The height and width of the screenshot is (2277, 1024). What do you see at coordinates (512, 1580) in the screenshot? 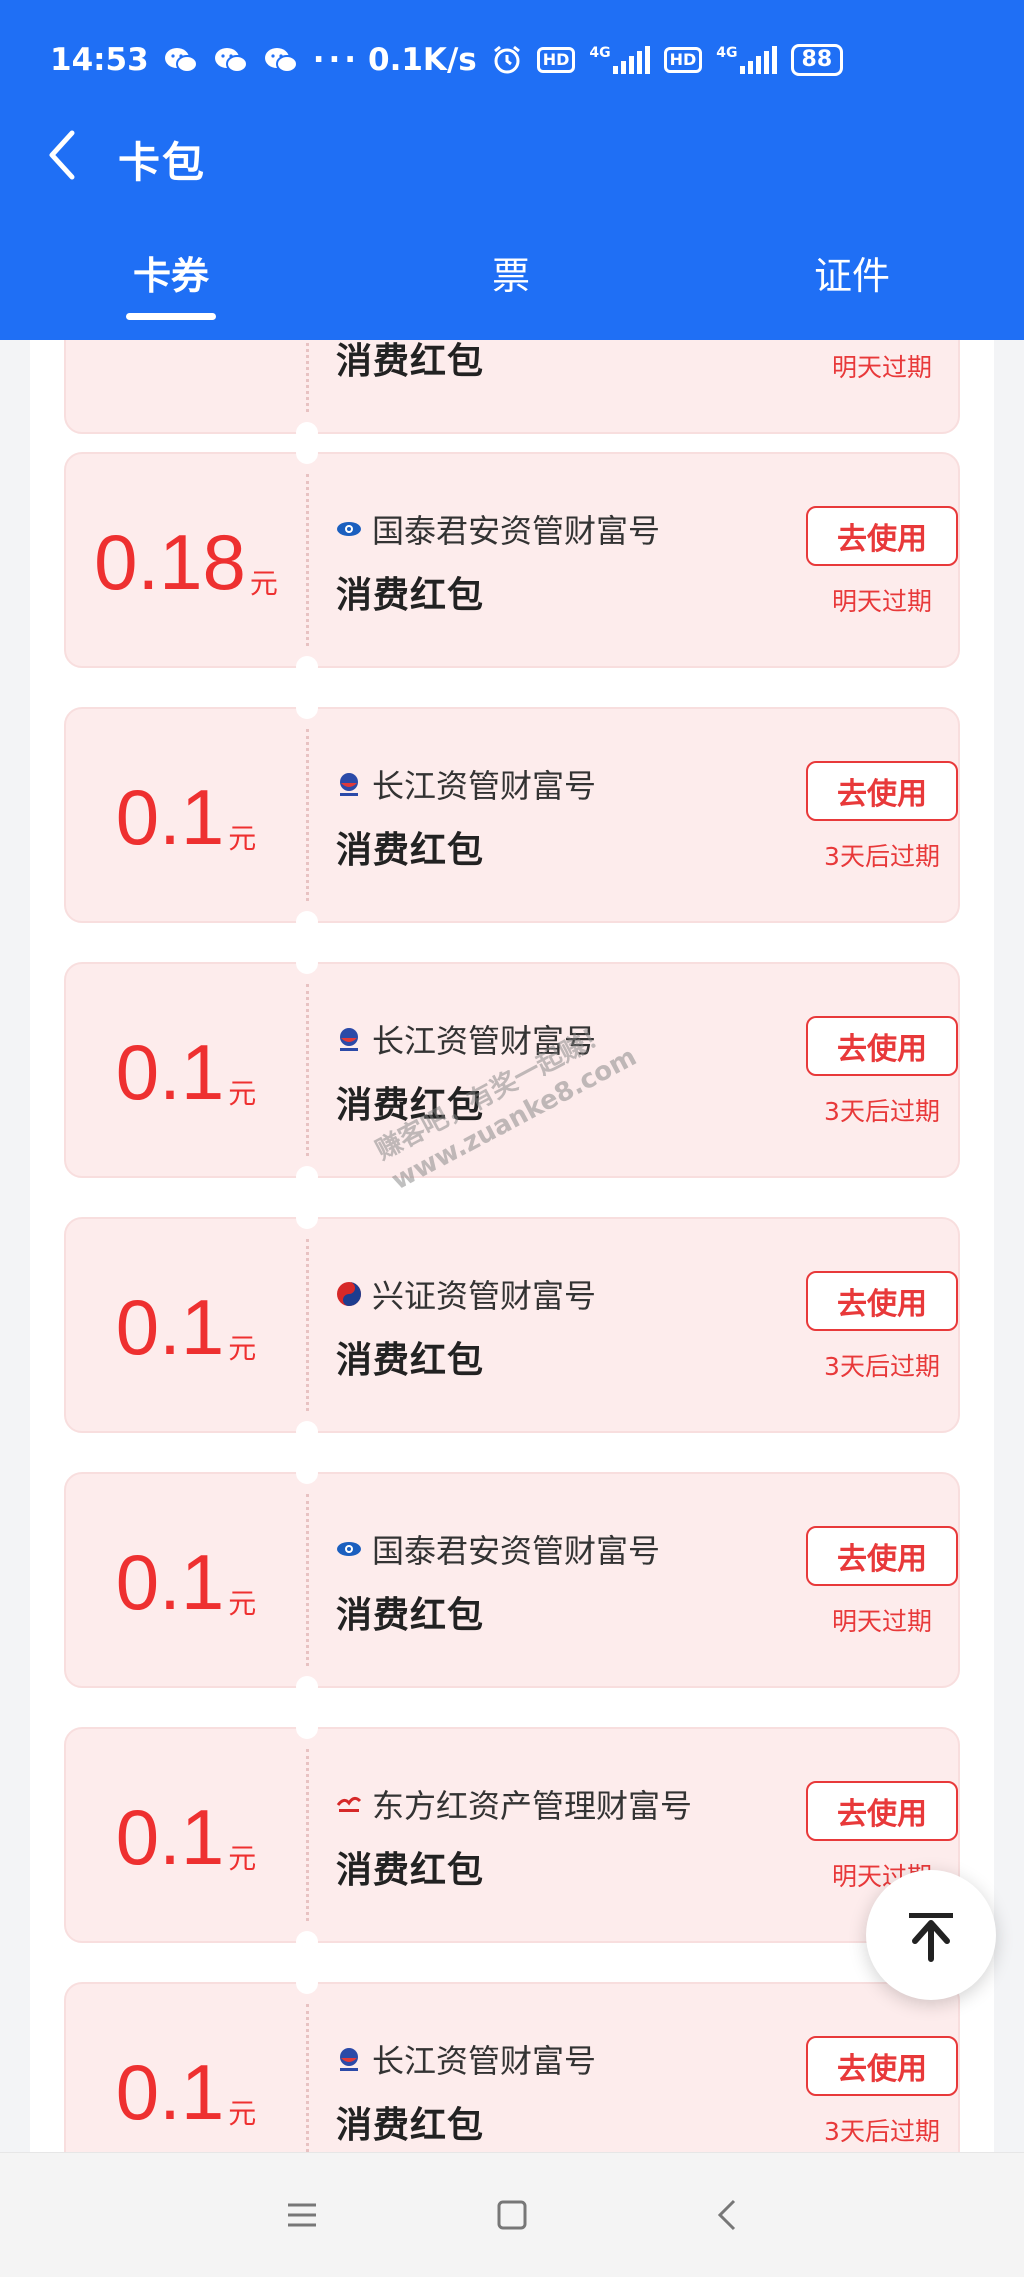
I see `coupon-card: 0.1 元 国泰君安资管财富号 消费红包 去使用 明天过期` at bounding box center [512, 1580].